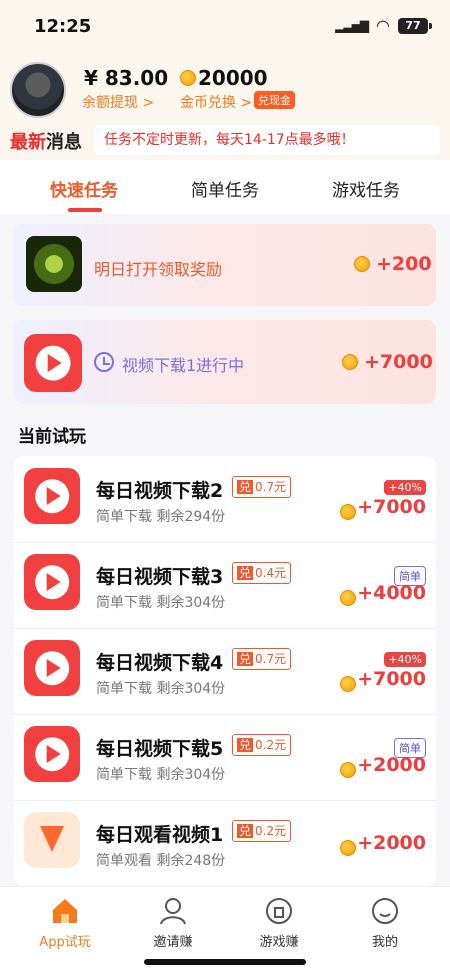  Describe the element at coordinates (160, 663) in the screenshot. I see `task-name: 每日视频下载4` at that location.